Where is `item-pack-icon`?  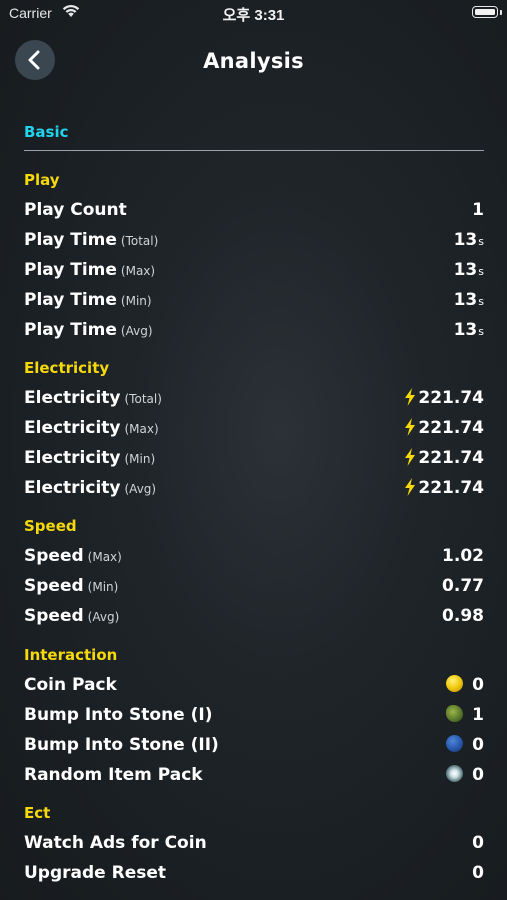 item-pack-icon is located at coordinates (455, 773).